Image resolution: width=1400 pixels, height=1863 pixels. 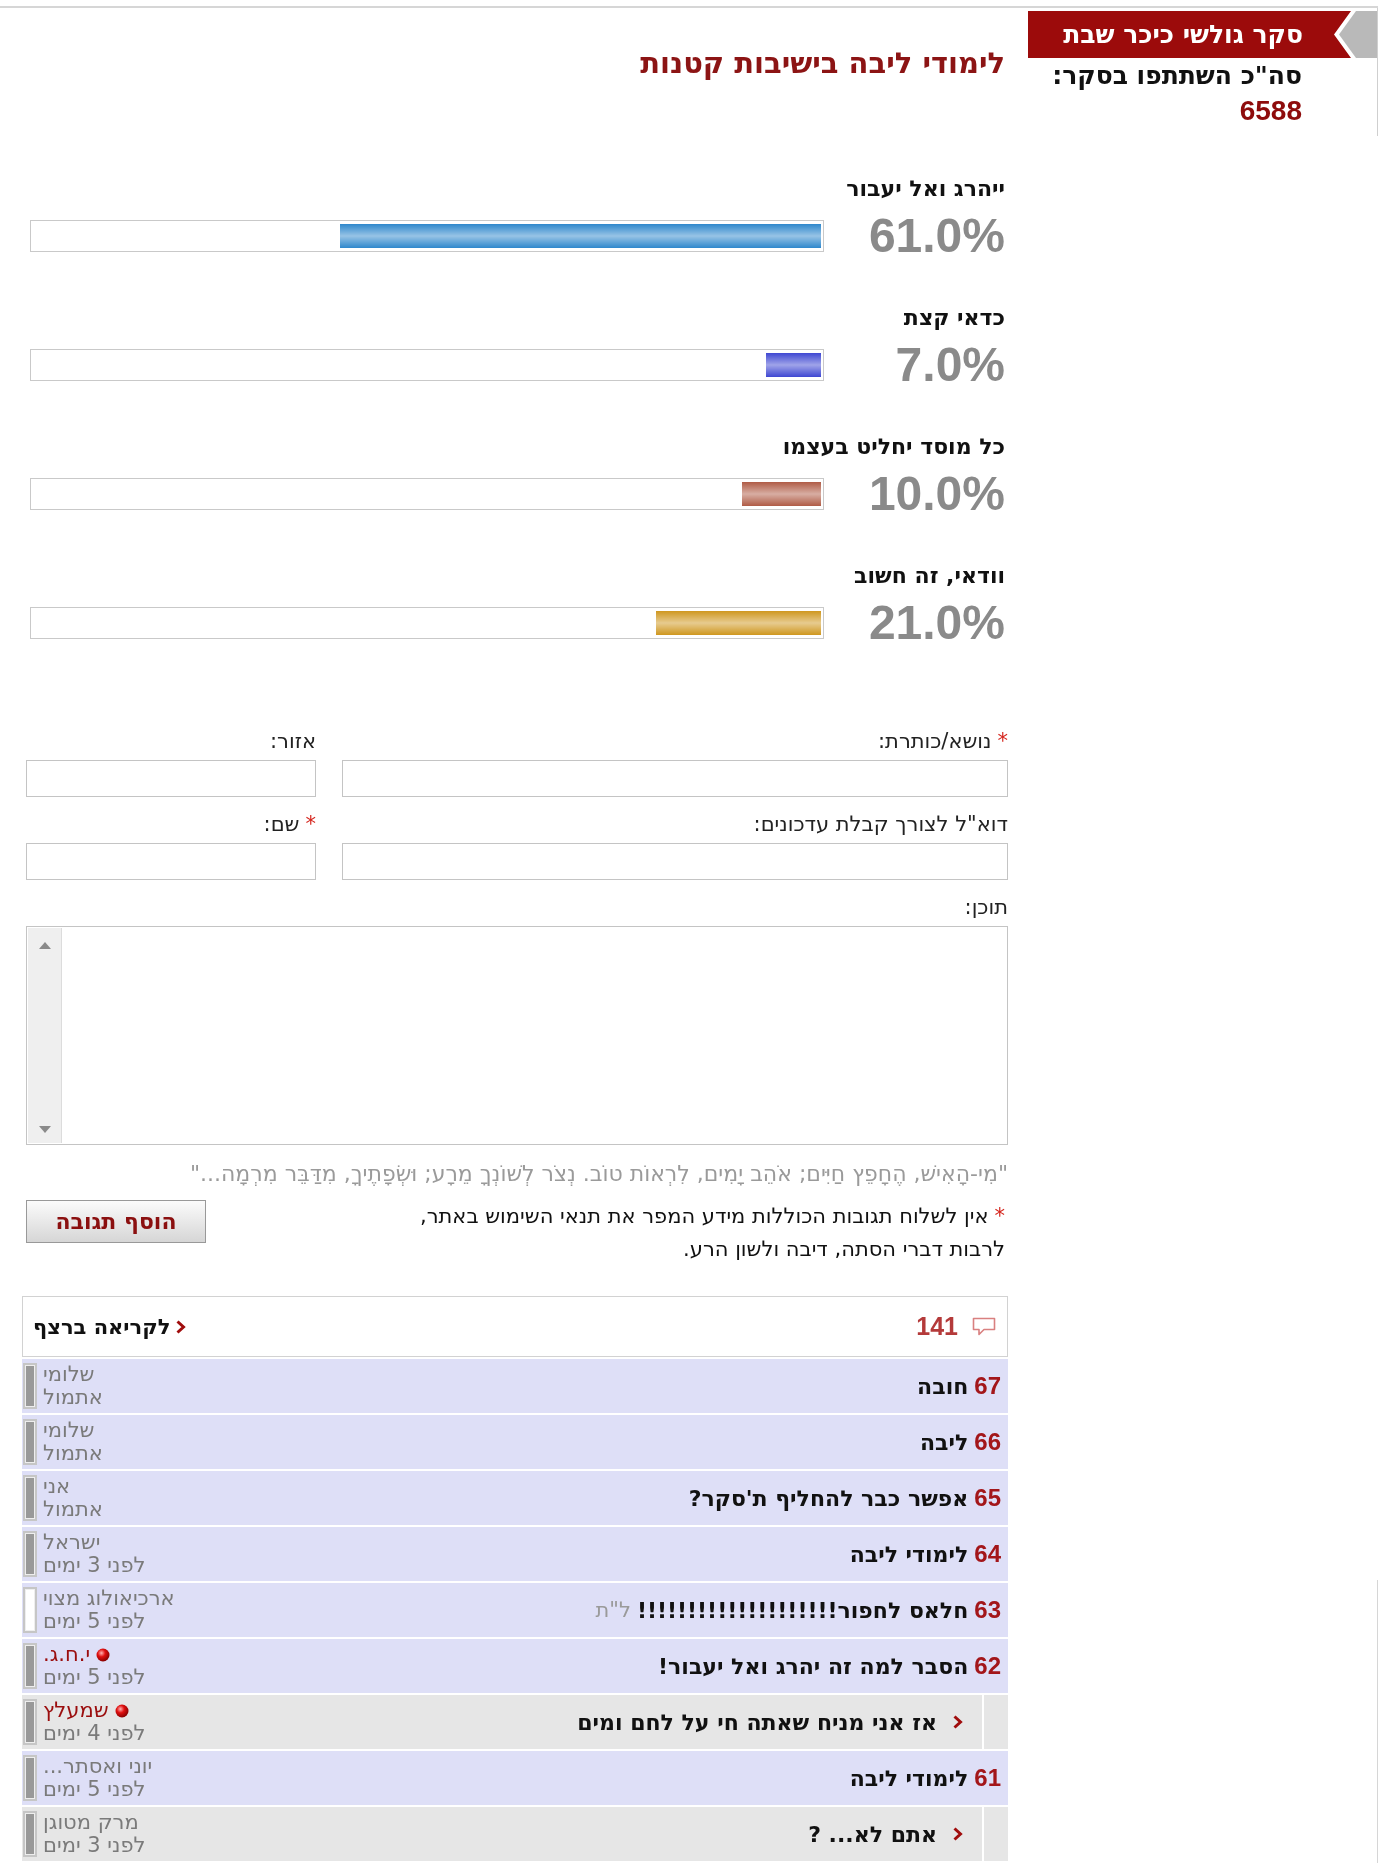 What do you see at coordinates (613, 1610) in the screenshot?
I see `no-text-mark: ל"ת` at bounding box center [613, 1610].